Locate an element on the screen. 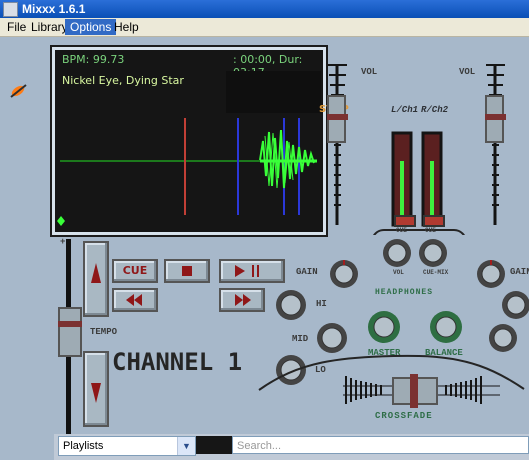  hi-knob is located at coordinates (291, 305).